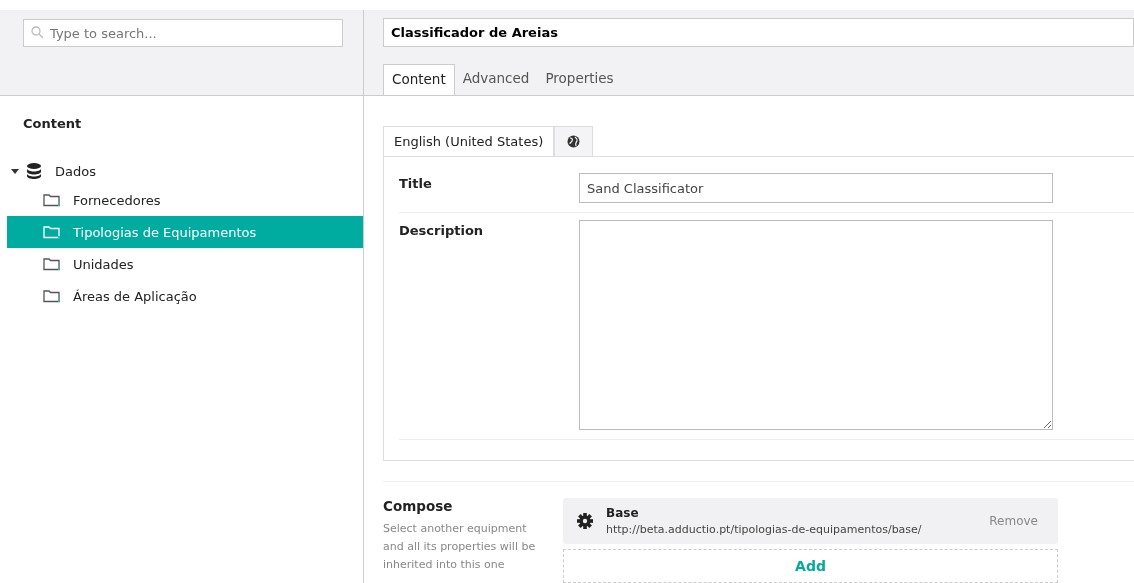  Describe the element at coordinates (185, 264) in the screenshot. I see `tree-item: Unidades` at that location.